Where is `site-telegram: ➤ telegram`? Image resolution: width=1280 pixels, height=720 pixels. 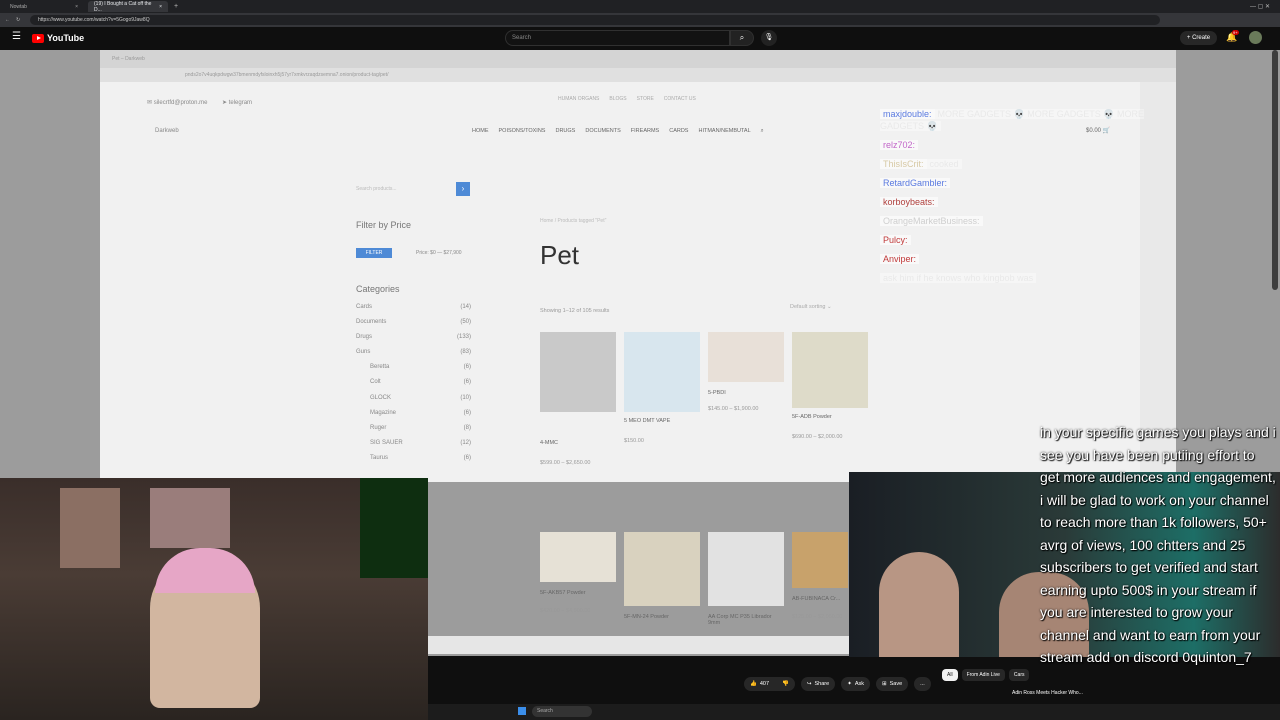
site-telegram: ➤ telegram is located at coordinates (237, 103).